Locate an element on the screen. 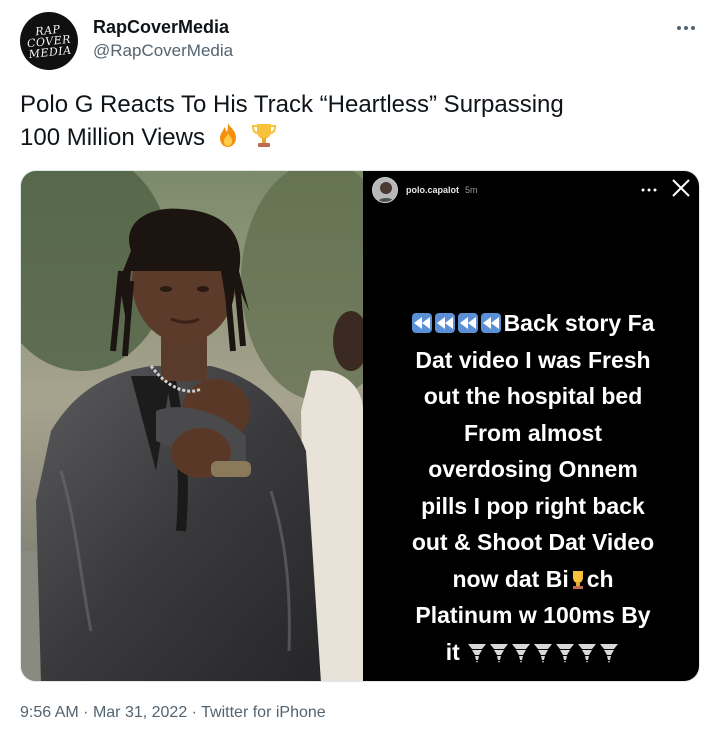 The height and width of the screenshot is (745, 720). author-names: RapCoverMedia @RapCoverMedia is located at coordinates (163, 39).